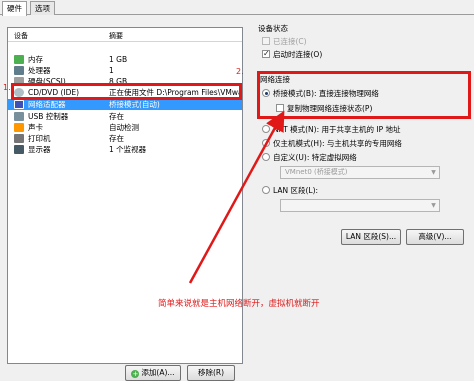 The image size is (474, 381). Describe the element at coordinates (14, 8) in the screenshot. I see `tab-hardware: 硬件` at that location.